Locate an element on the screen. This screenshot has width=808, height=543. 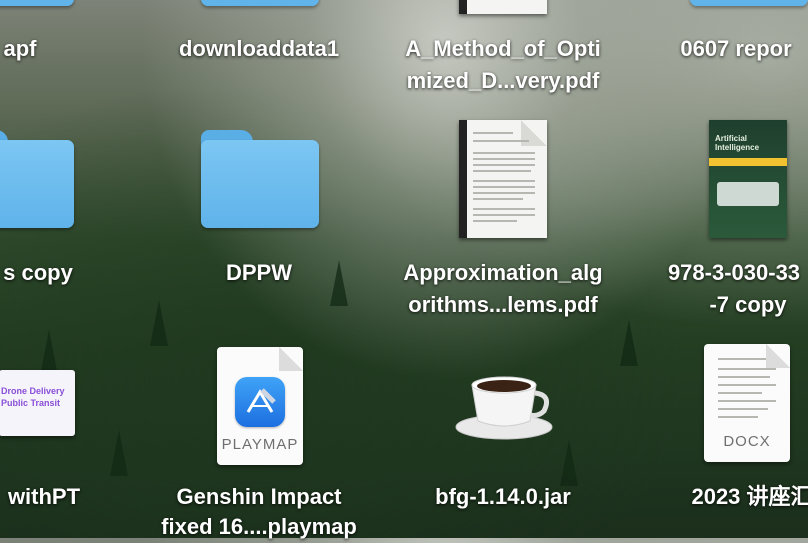
item-label: 2023 讲座汇 is located at coordinates (749, 496).